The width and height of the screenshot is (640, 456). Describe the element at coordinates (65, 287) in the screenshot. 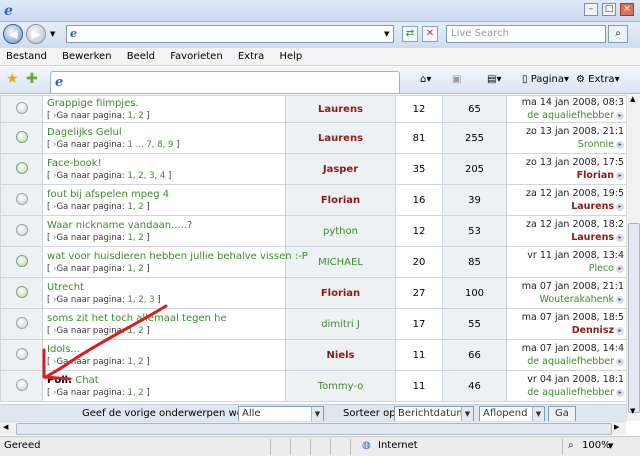

I see `topic-title-link: Utrecht` at that location.